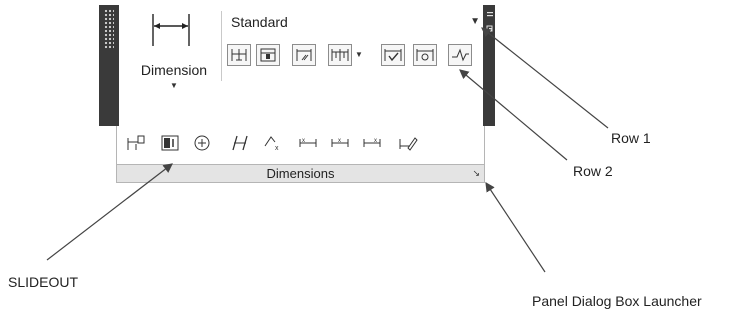 This screenshot has height=314, width=734. I want to click on justify-center-button: x, so click(340, 143).